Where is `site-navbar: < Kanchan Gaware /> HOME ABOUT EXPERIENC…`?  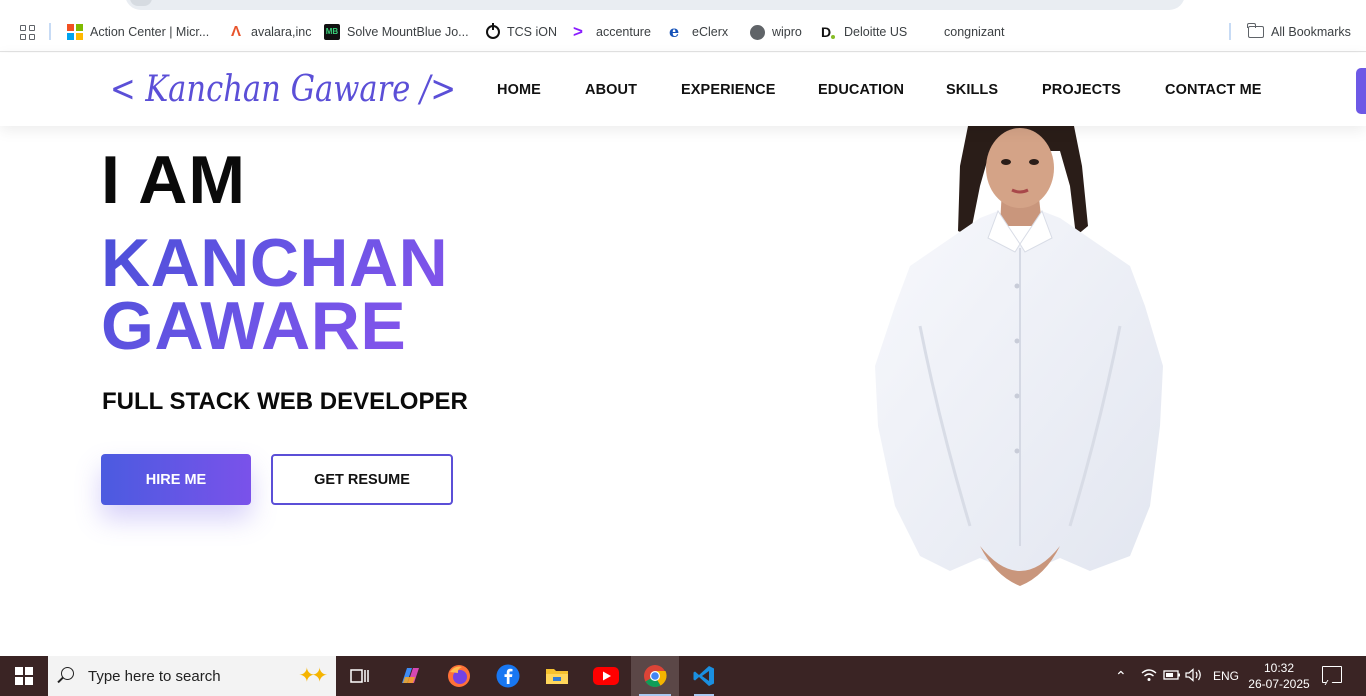
site-navbar: < Kanchan Gaware /> HOME ABOUT EXPERIENC… is located at coordinates (683, 89).